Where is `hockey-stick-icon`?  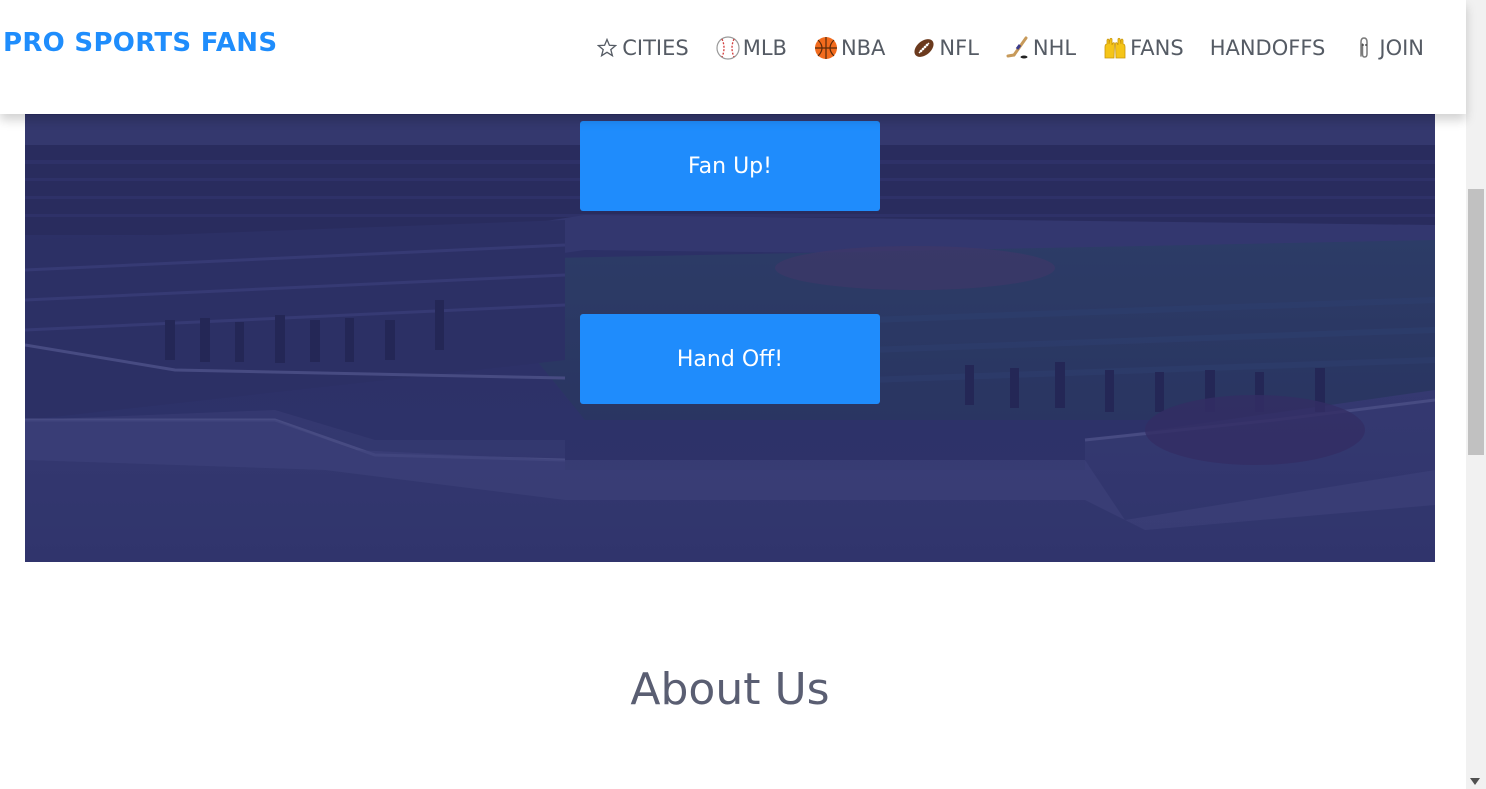 hockey-stick-icon is located at coordinates (1018, 48).